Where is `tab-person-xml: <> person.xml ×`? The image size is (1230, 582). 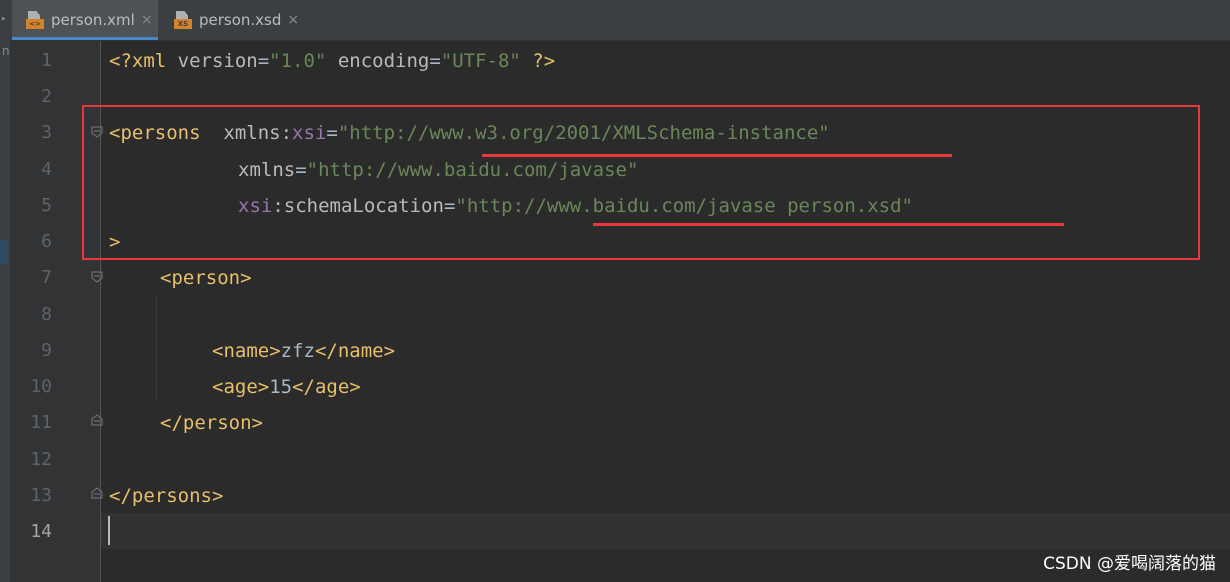 tab-person-xml: <> person.xml × is located at coordinates (85, 20).